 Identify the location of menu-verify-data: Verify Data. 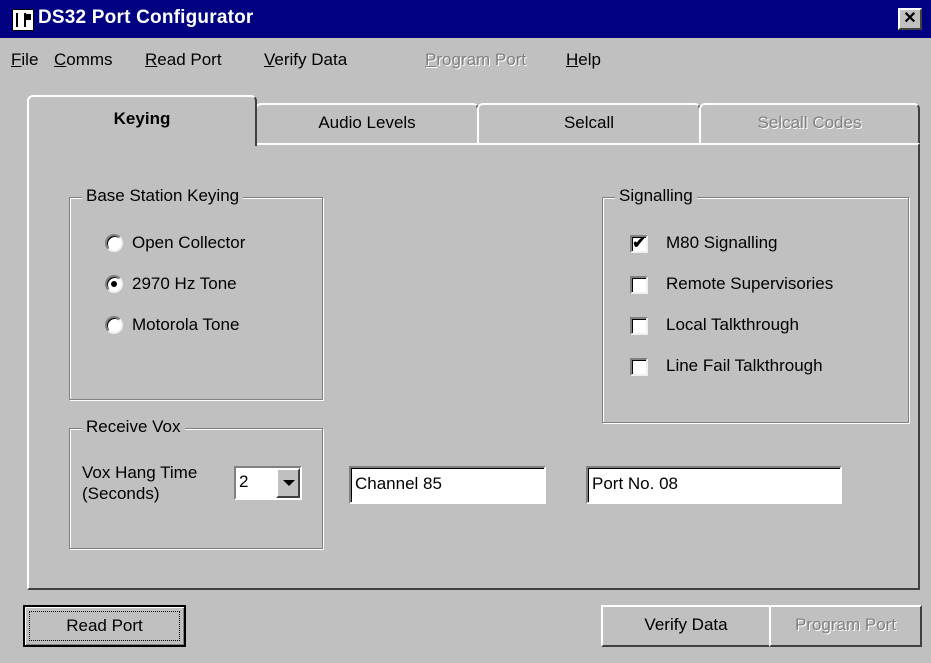
(305, 60).